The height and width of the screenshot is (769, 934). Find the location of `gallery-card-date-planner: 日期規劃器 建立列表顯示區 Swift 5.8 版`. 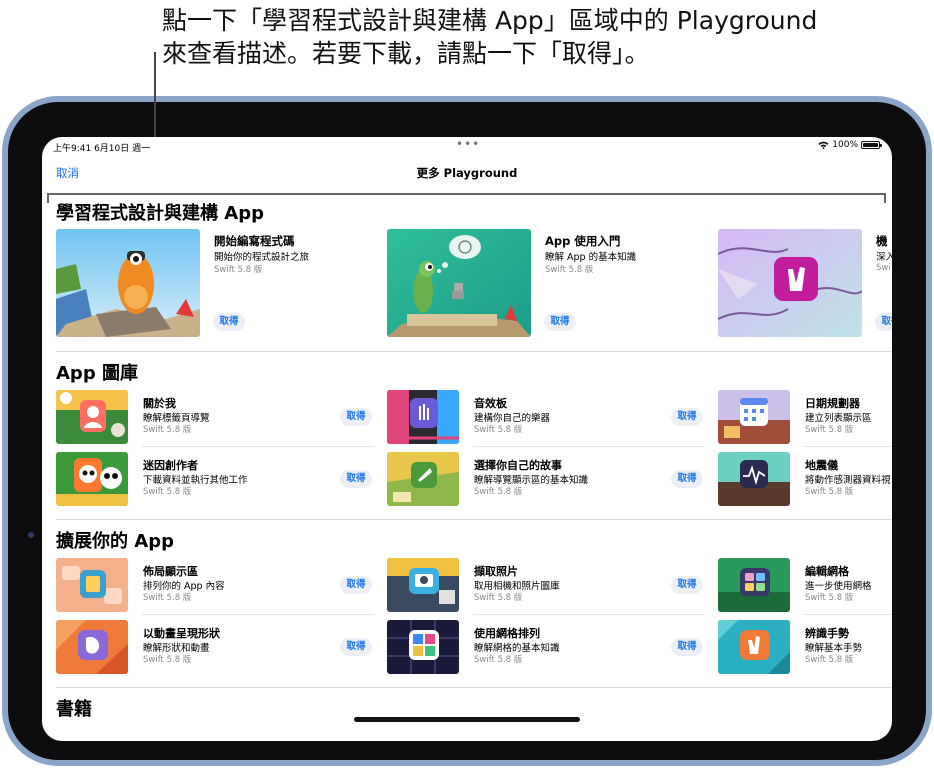

gallery-card-date-planner: 日期規劃器 建立列表顯示區 Swift 5.8 版 is located at coordinates (805, 418).